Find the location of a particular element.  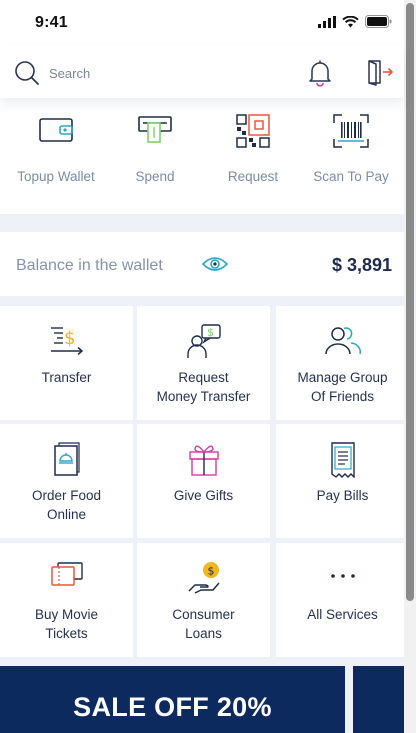

quick-action-topup-wallet: Topup Wallet is located at coordinates (56, 148).